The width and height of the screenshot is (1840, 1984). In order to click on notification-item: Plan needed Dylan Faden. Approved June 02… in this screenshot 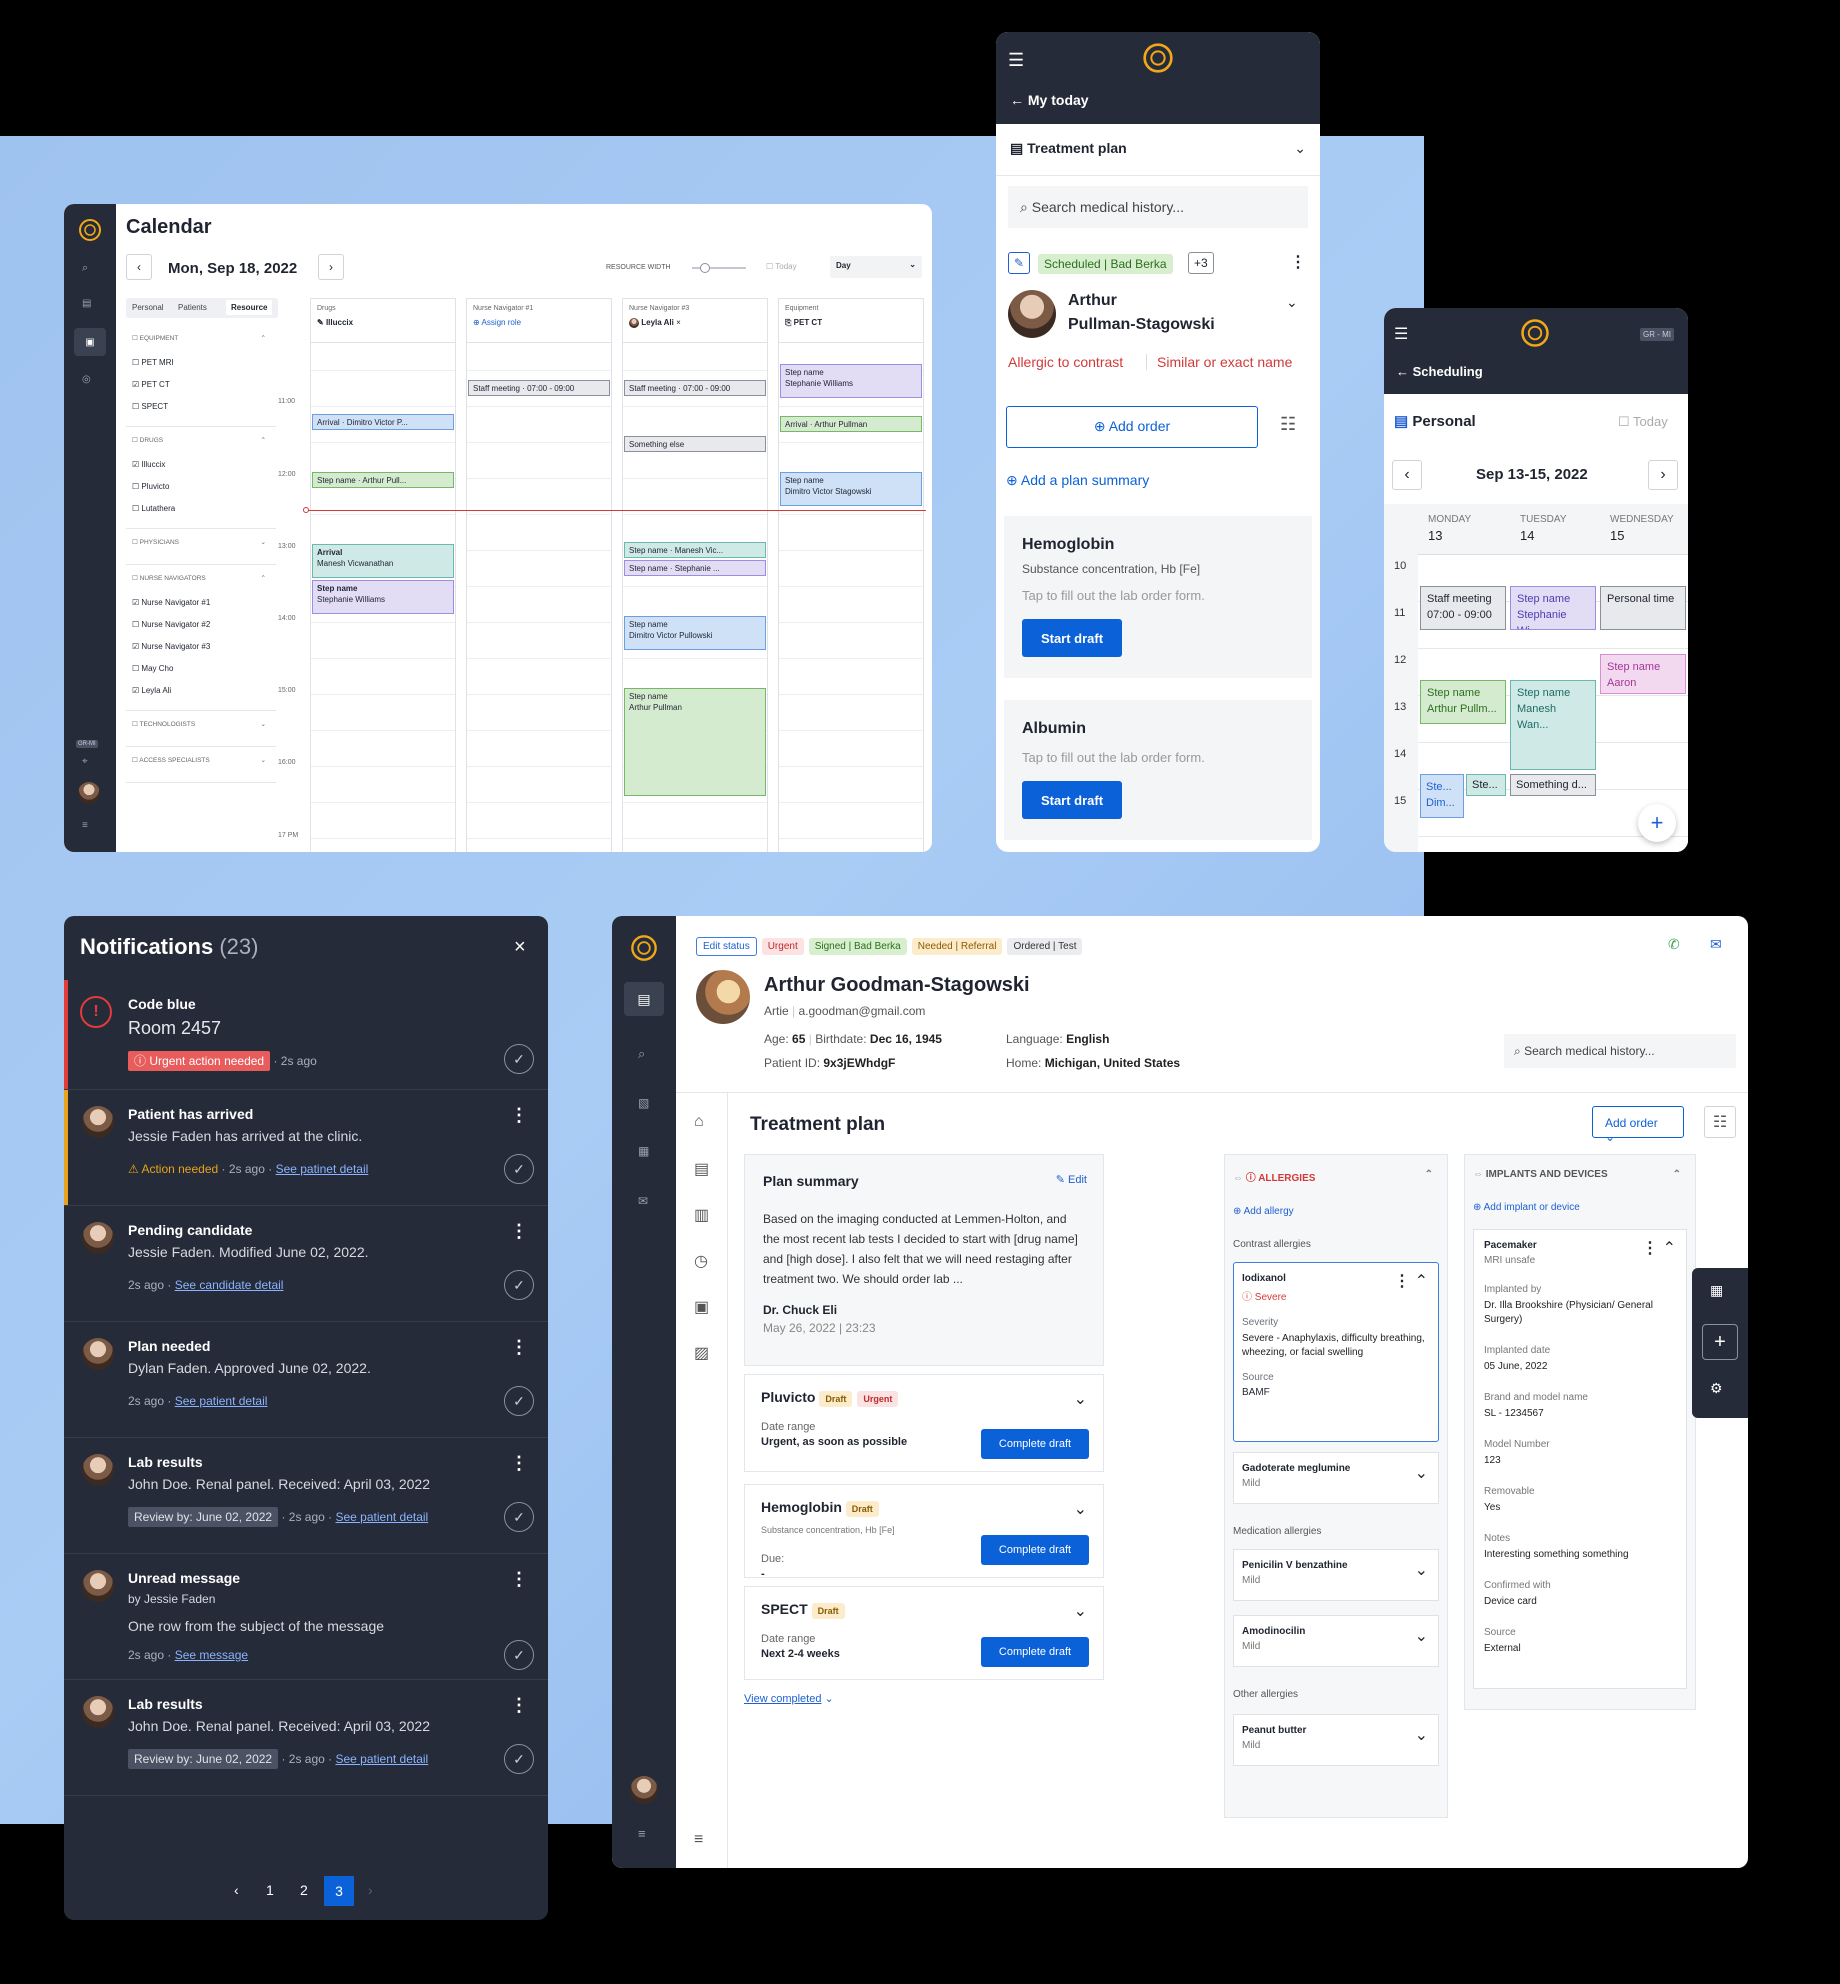, I will do `click(306, 1380)`.